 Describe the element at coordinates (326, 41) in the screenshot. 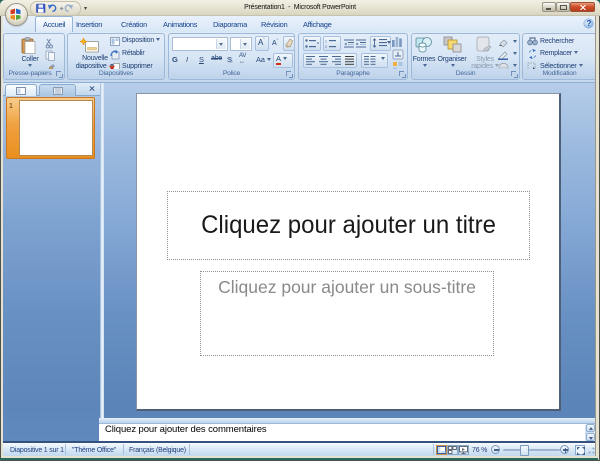

I see `svg-text: 1` at that location.